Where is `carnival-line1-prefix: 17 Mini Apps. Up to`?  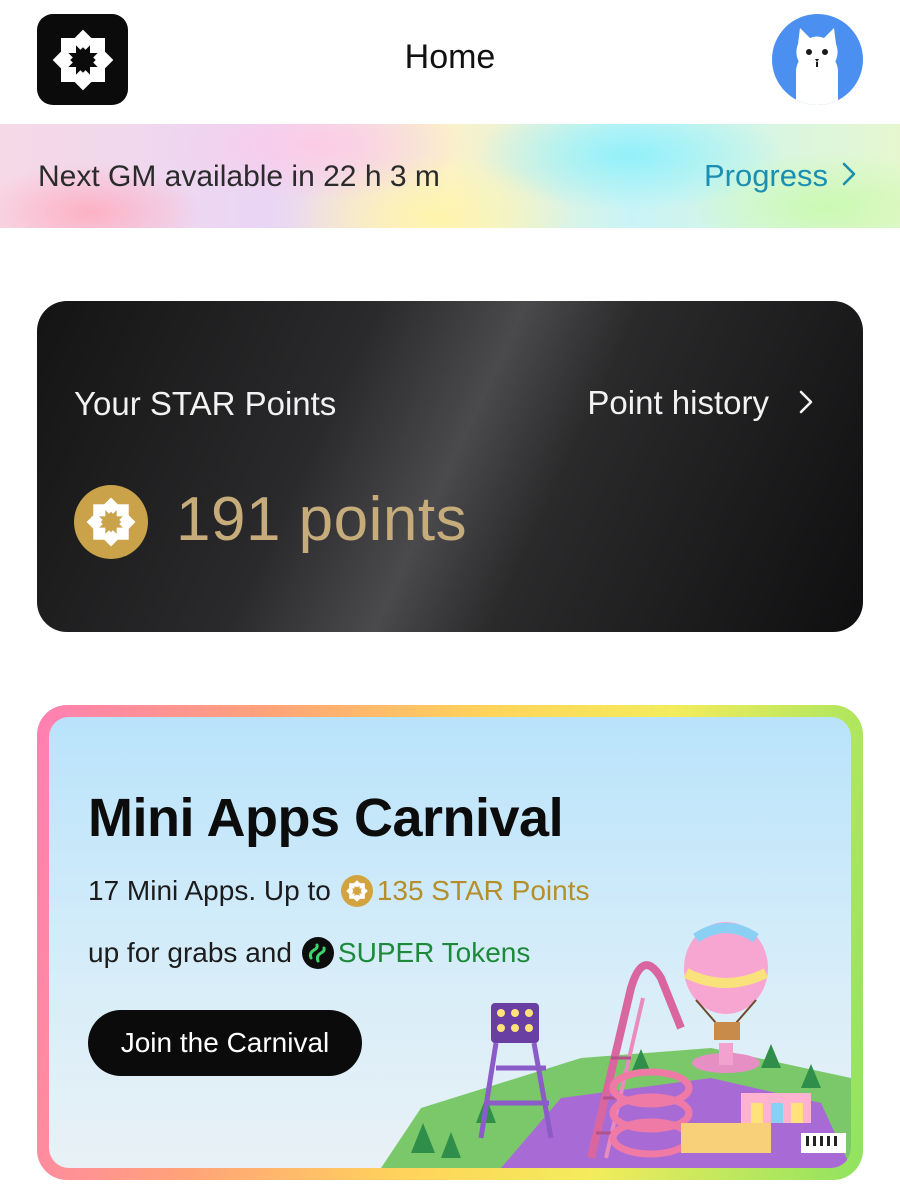
carnival-line1-prefix: 17 Mini Apps. Up to is located at coordinates (209, 890).